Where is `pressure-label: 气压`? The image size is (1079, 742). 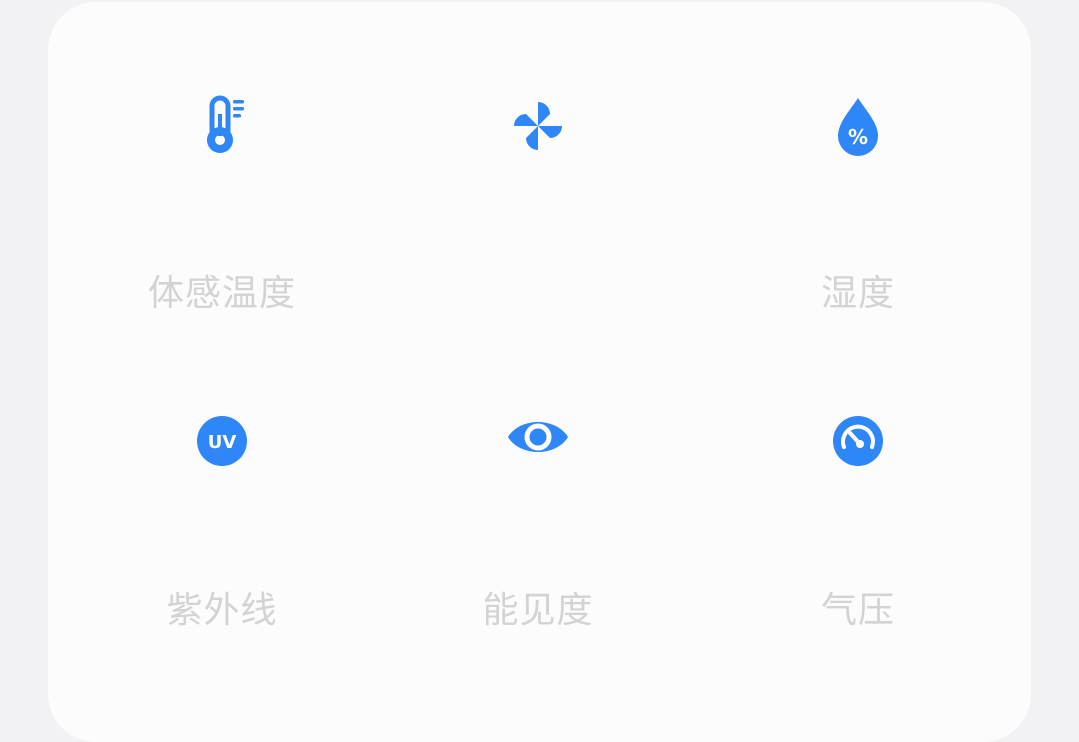 pressure-label: 气压 is located at coordinates (857, 610).